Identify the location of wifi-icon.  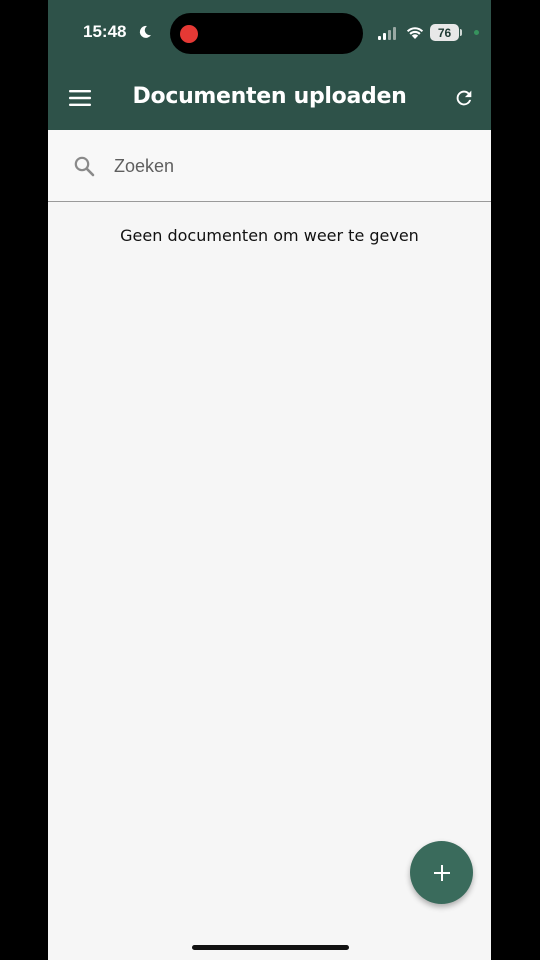
(415, 33).